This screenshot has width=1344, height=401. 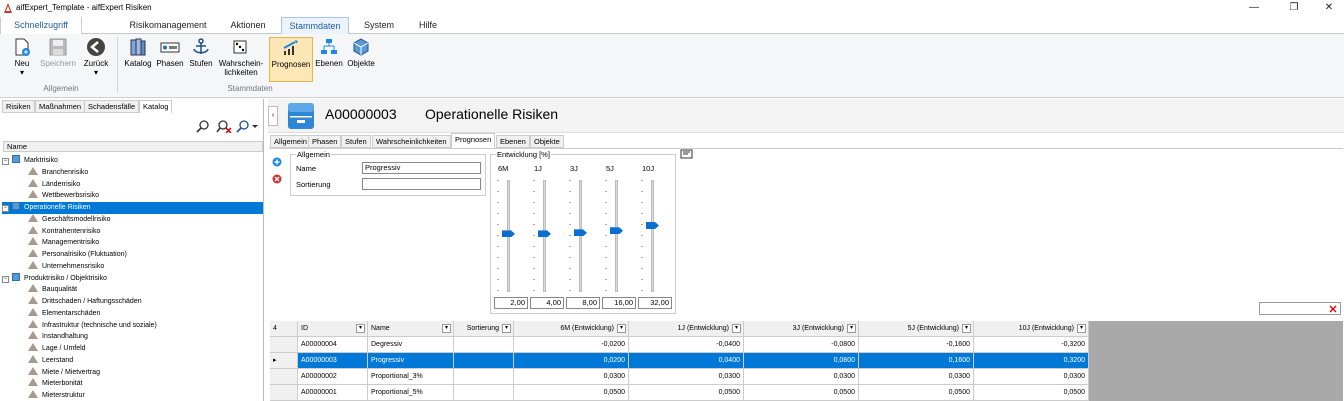 I want to click on close-button: ✕, so click(x=1329, y=7).